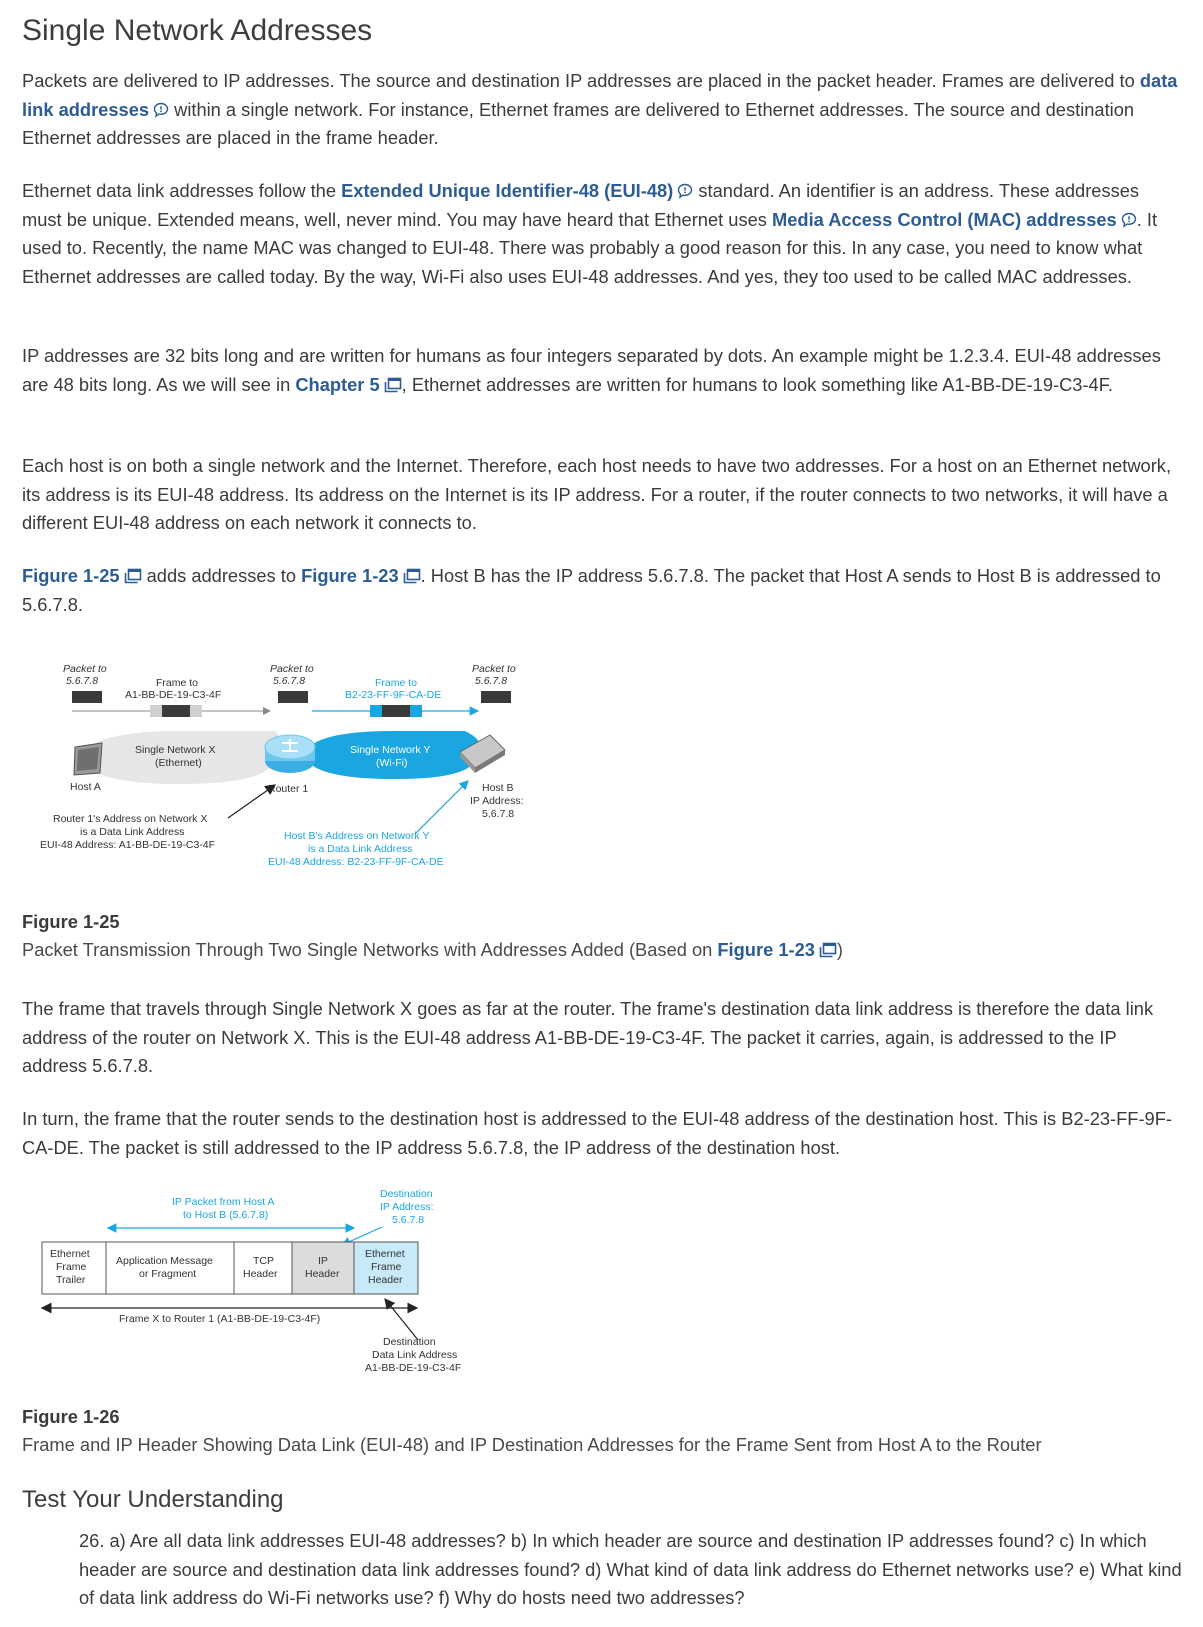 Image resolution: width=1203 pixels, height=1627 pixels. I want to click on page-title: Single Network Addresses, so click(197, 30).